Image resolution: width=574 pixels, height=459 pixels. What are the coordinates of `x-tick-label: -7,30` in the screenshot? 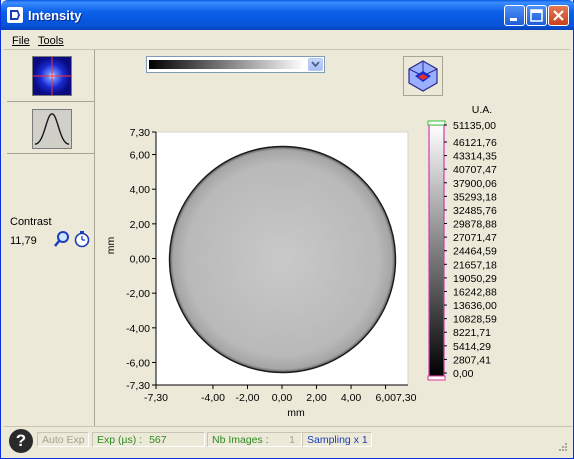 It's located at (156, 398).